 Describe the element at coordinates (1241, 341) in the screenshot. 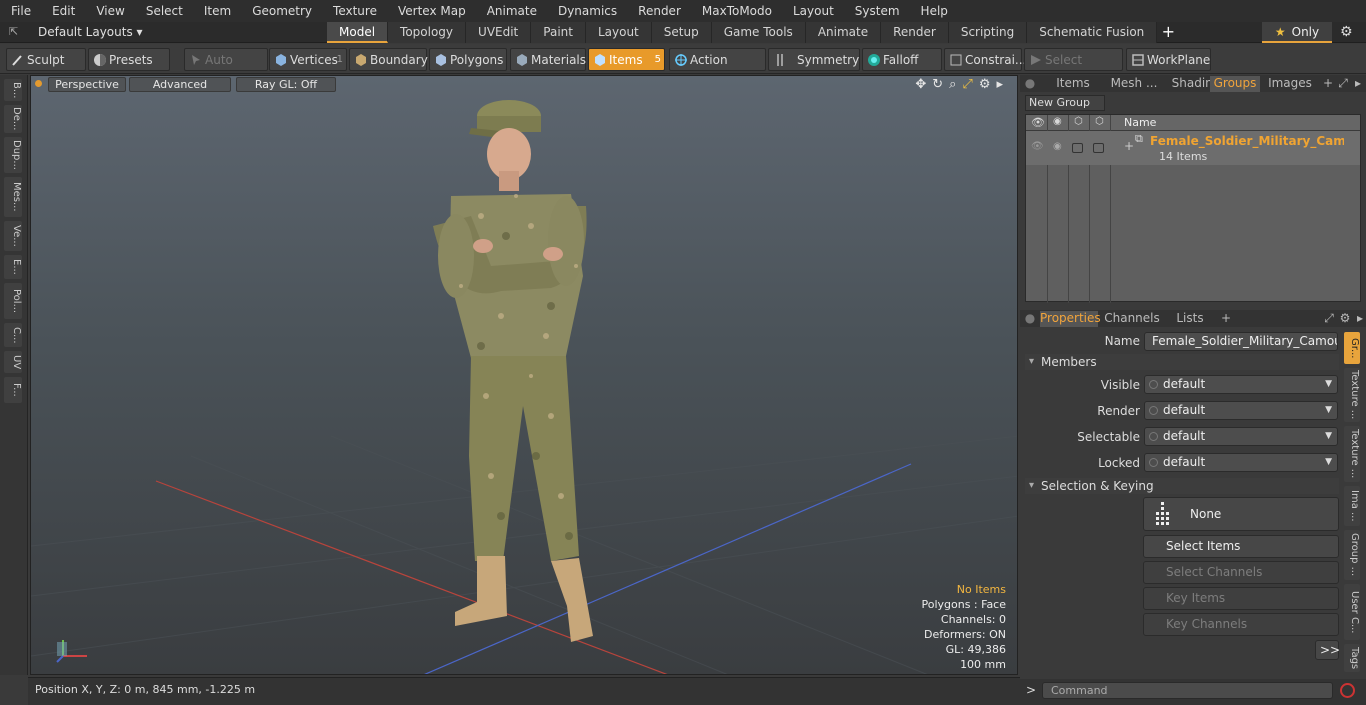

I see `name-input: Female_Soldier_Military_Camouflage_` at that location.